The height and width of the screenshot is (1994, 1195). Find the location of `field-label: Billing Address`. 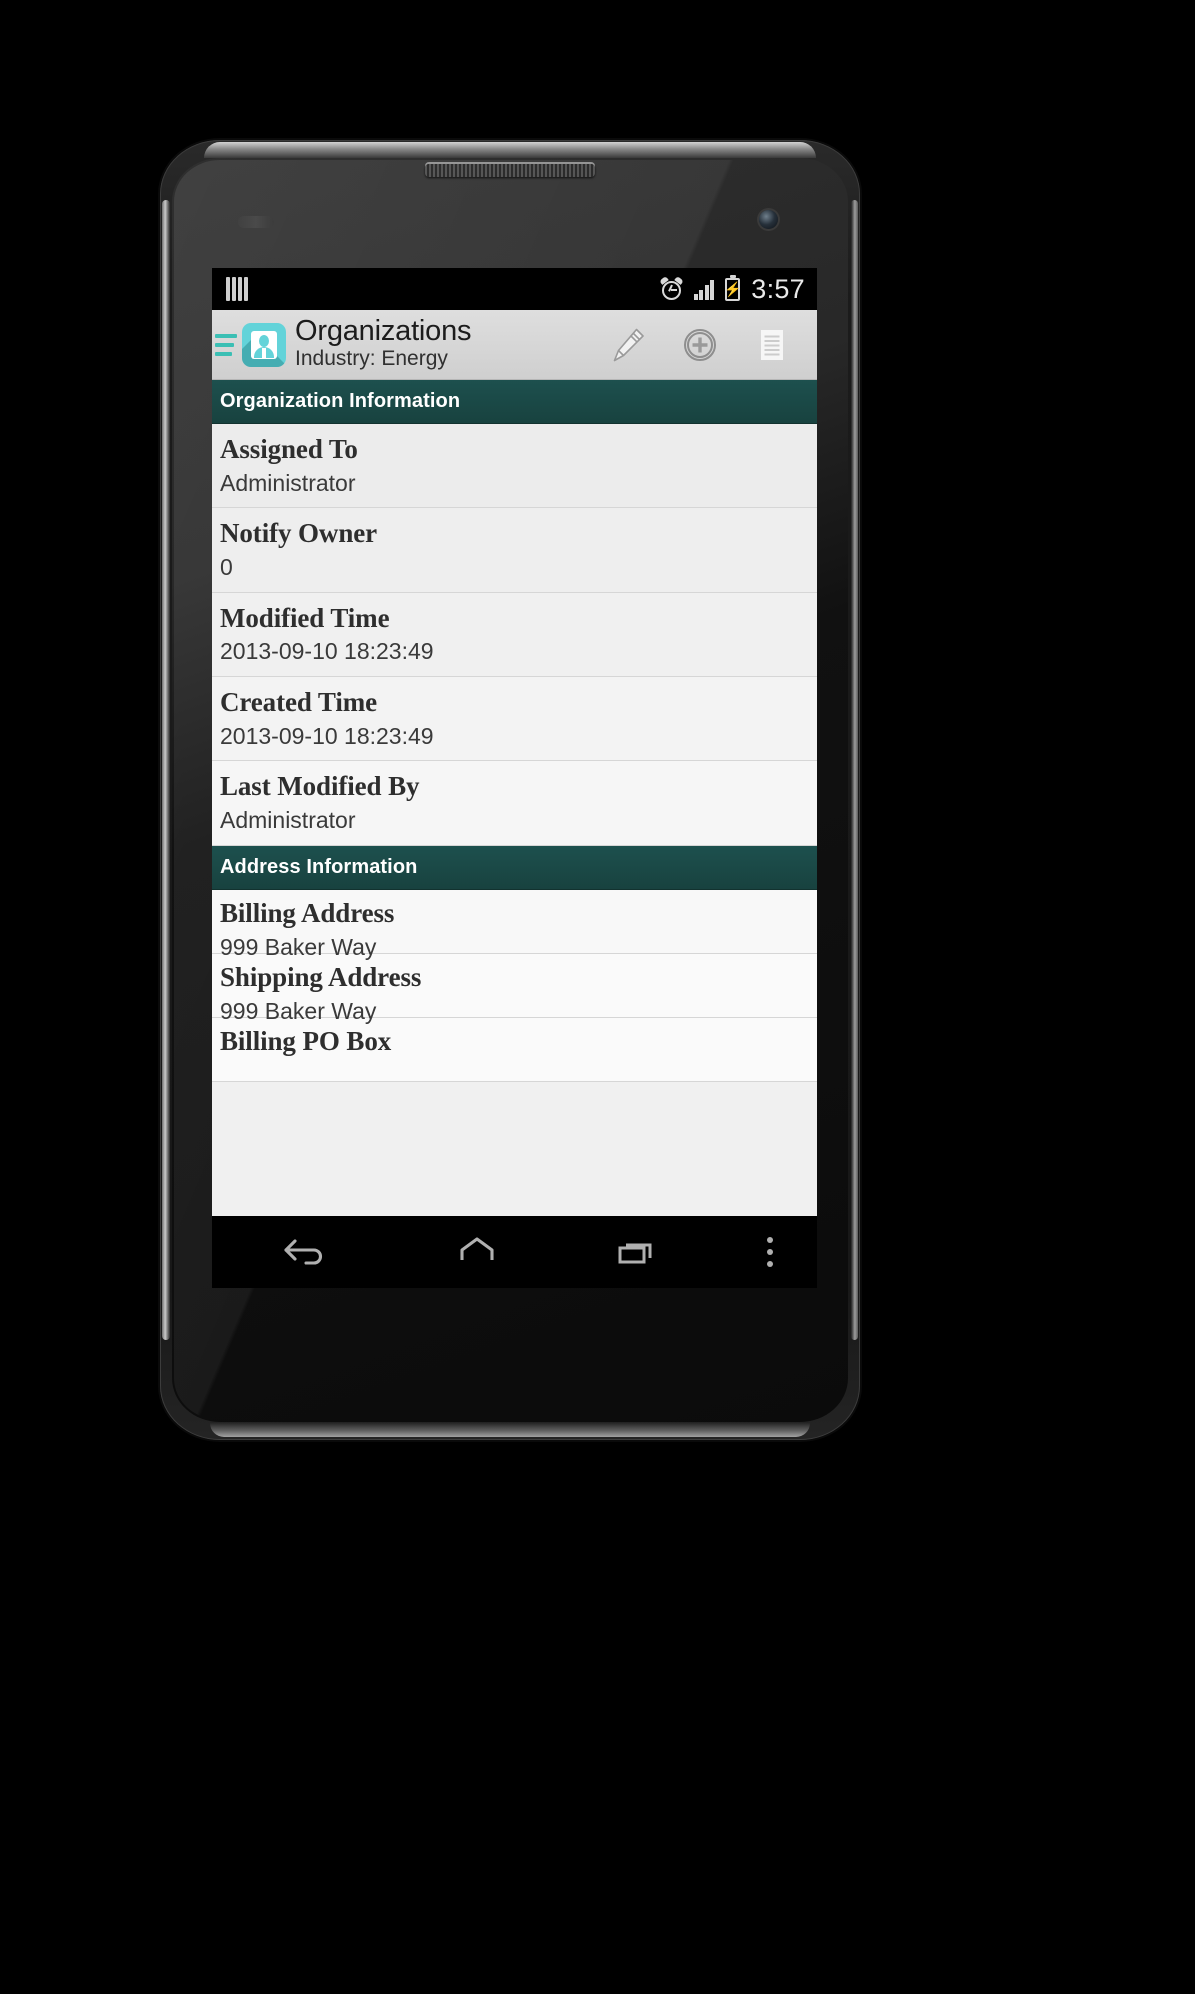

field-label: Billing Address is located at coordinates (307, 912).